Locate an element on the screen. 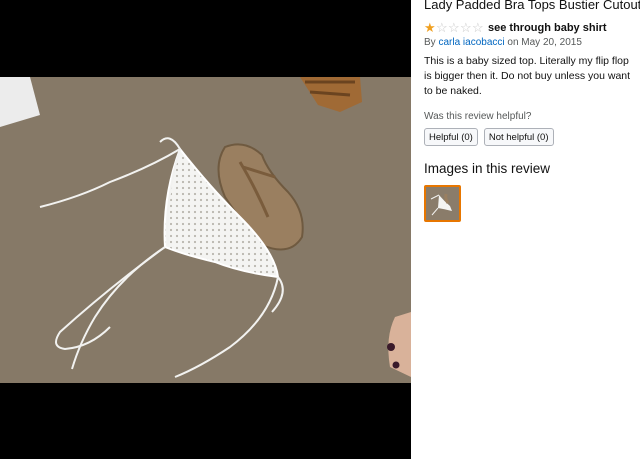 Image resolution: width=640 pixels, height=459 pixels. star-rating: ★ ☆ ☆ ☆ ☆ is located at coordinates (454, 27).